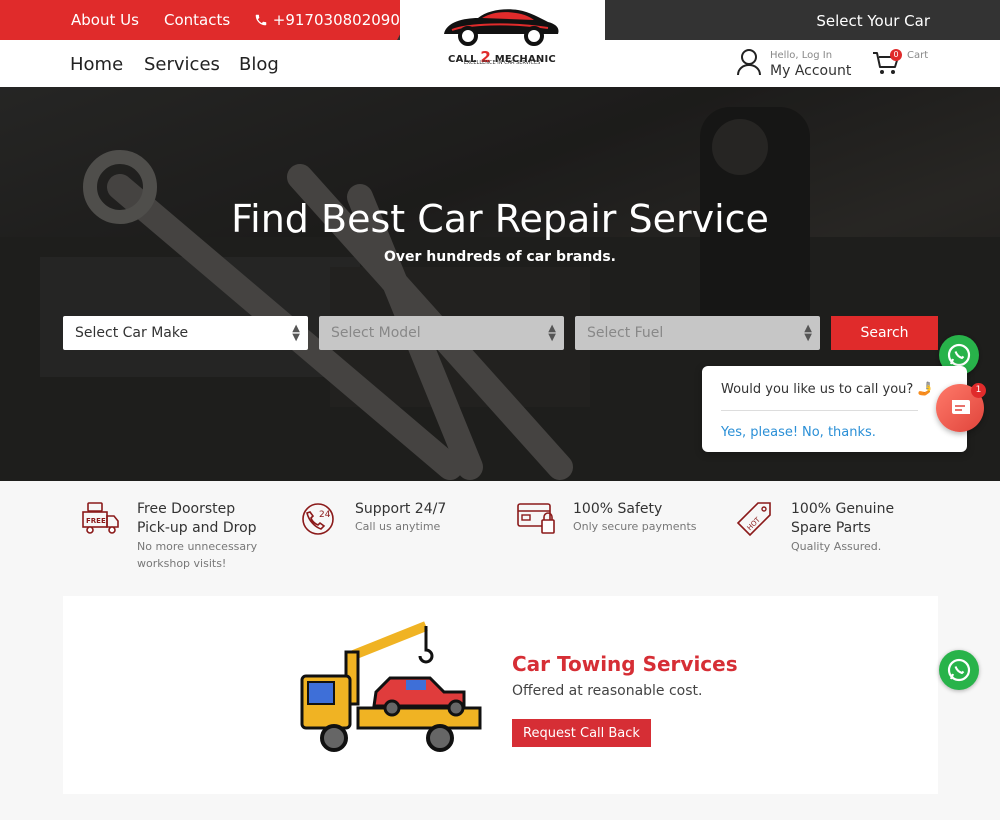 This screenshot has height=820, width=1000. Describe the element at coordinates (697, 333) in the screenshot. I see `fuel-select: Select Fuel ▲ ▼` at that location.